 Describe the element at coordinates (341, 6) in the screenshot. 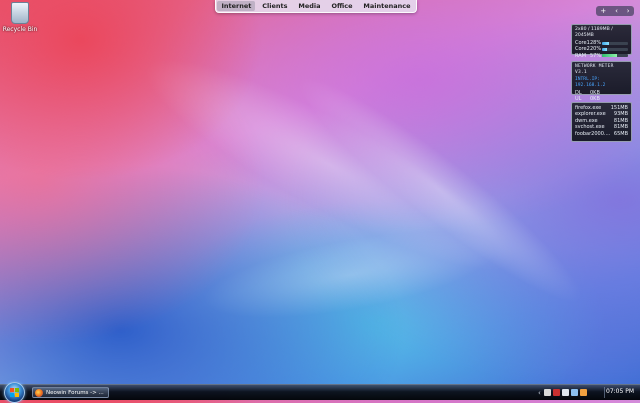

I see `launch-item-office: Office` at that location.